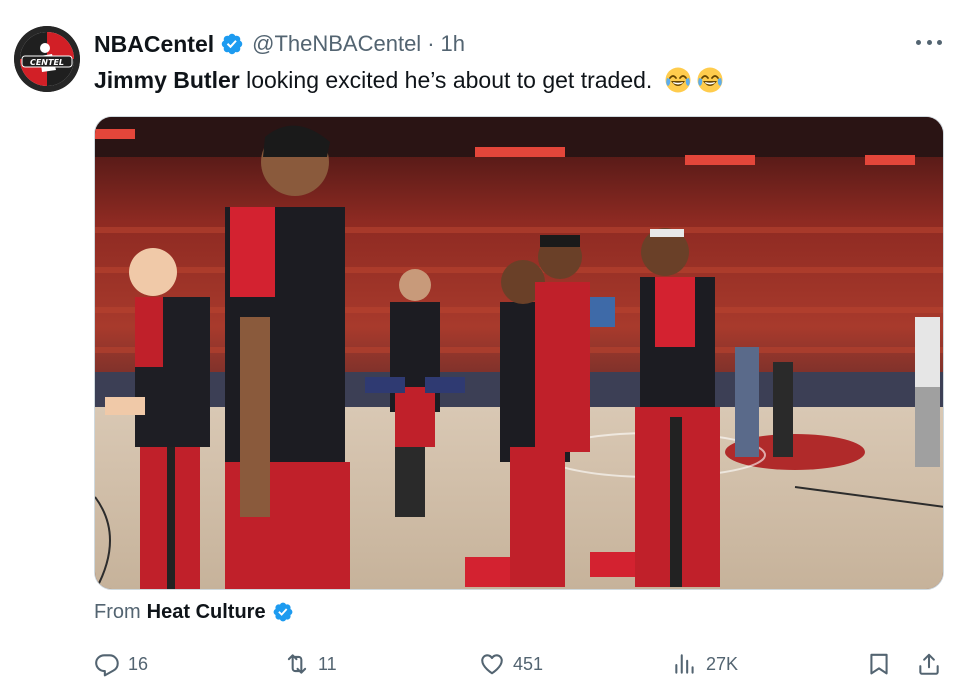  I want to click on reply-button: 16, so click(121, 664).